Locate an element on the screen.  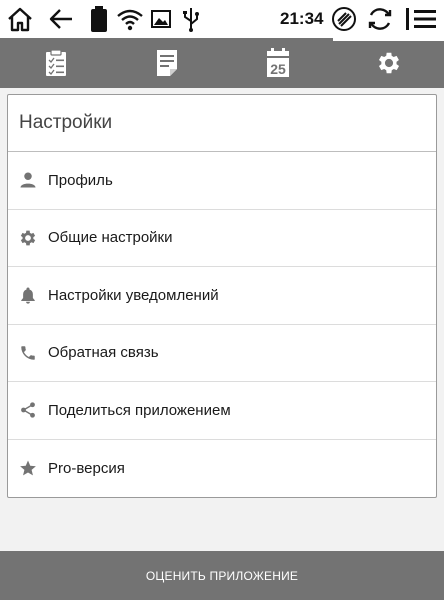
tab-bar: 25 is located at coordinates (222, 63).